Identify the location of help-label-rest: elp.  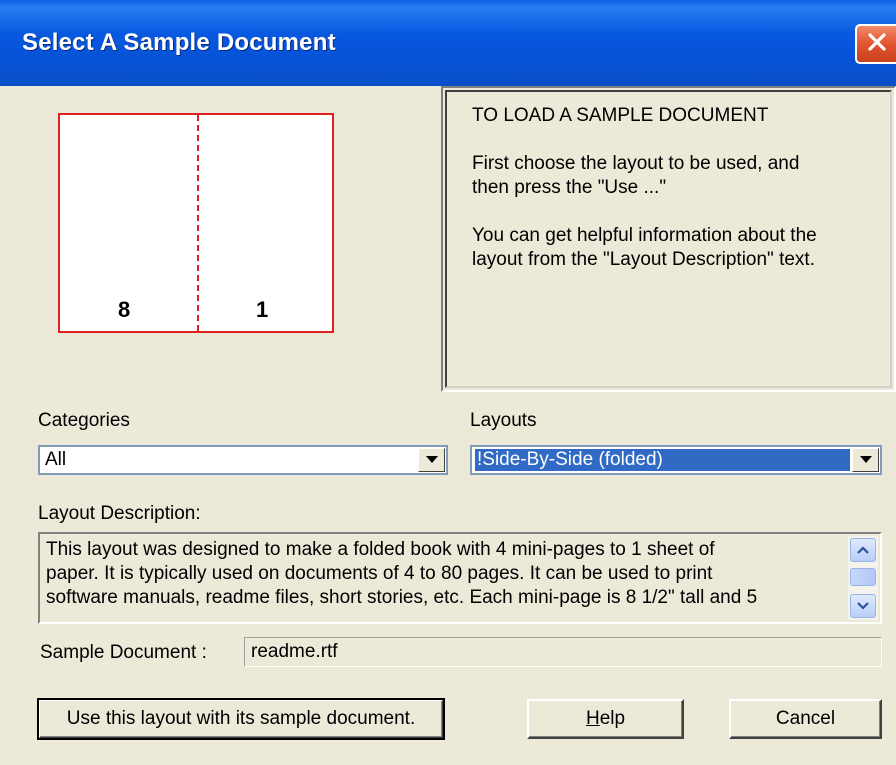
(612, 718).